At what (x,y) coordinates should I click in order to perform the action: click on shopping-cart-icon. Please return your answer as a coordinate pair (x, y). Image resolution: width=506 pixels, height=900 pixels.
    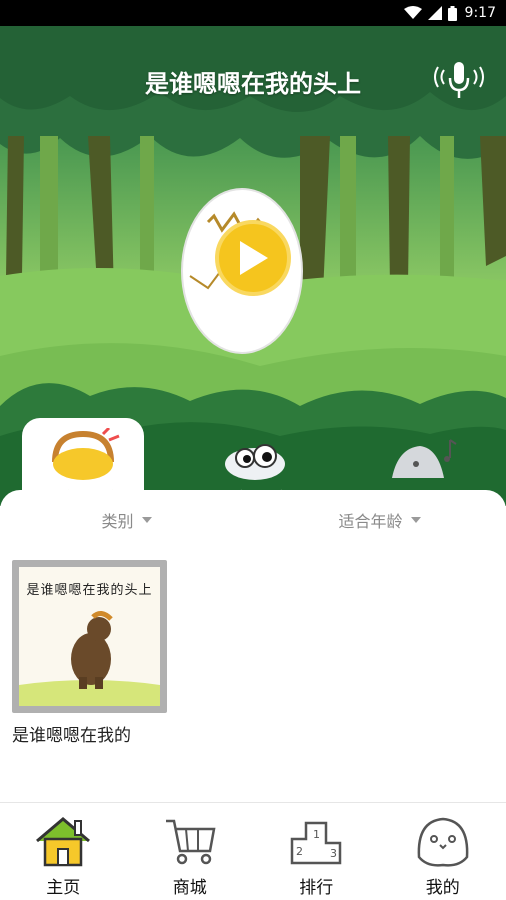
    Looking at the image, I should click on (190, 842).